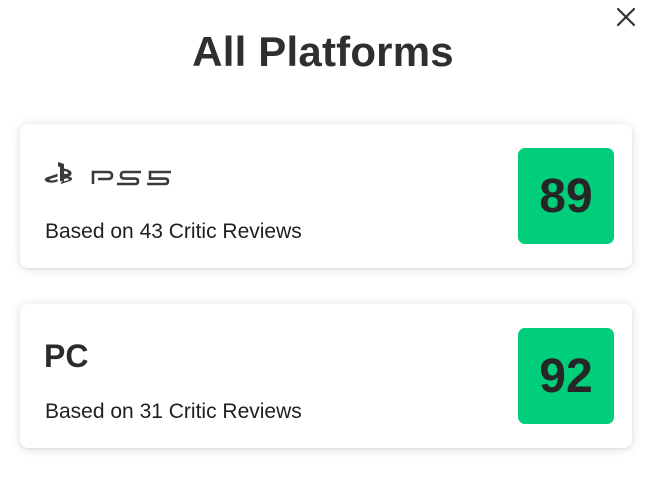  I want to click on metascore-badge: 89, so click(566, 196).